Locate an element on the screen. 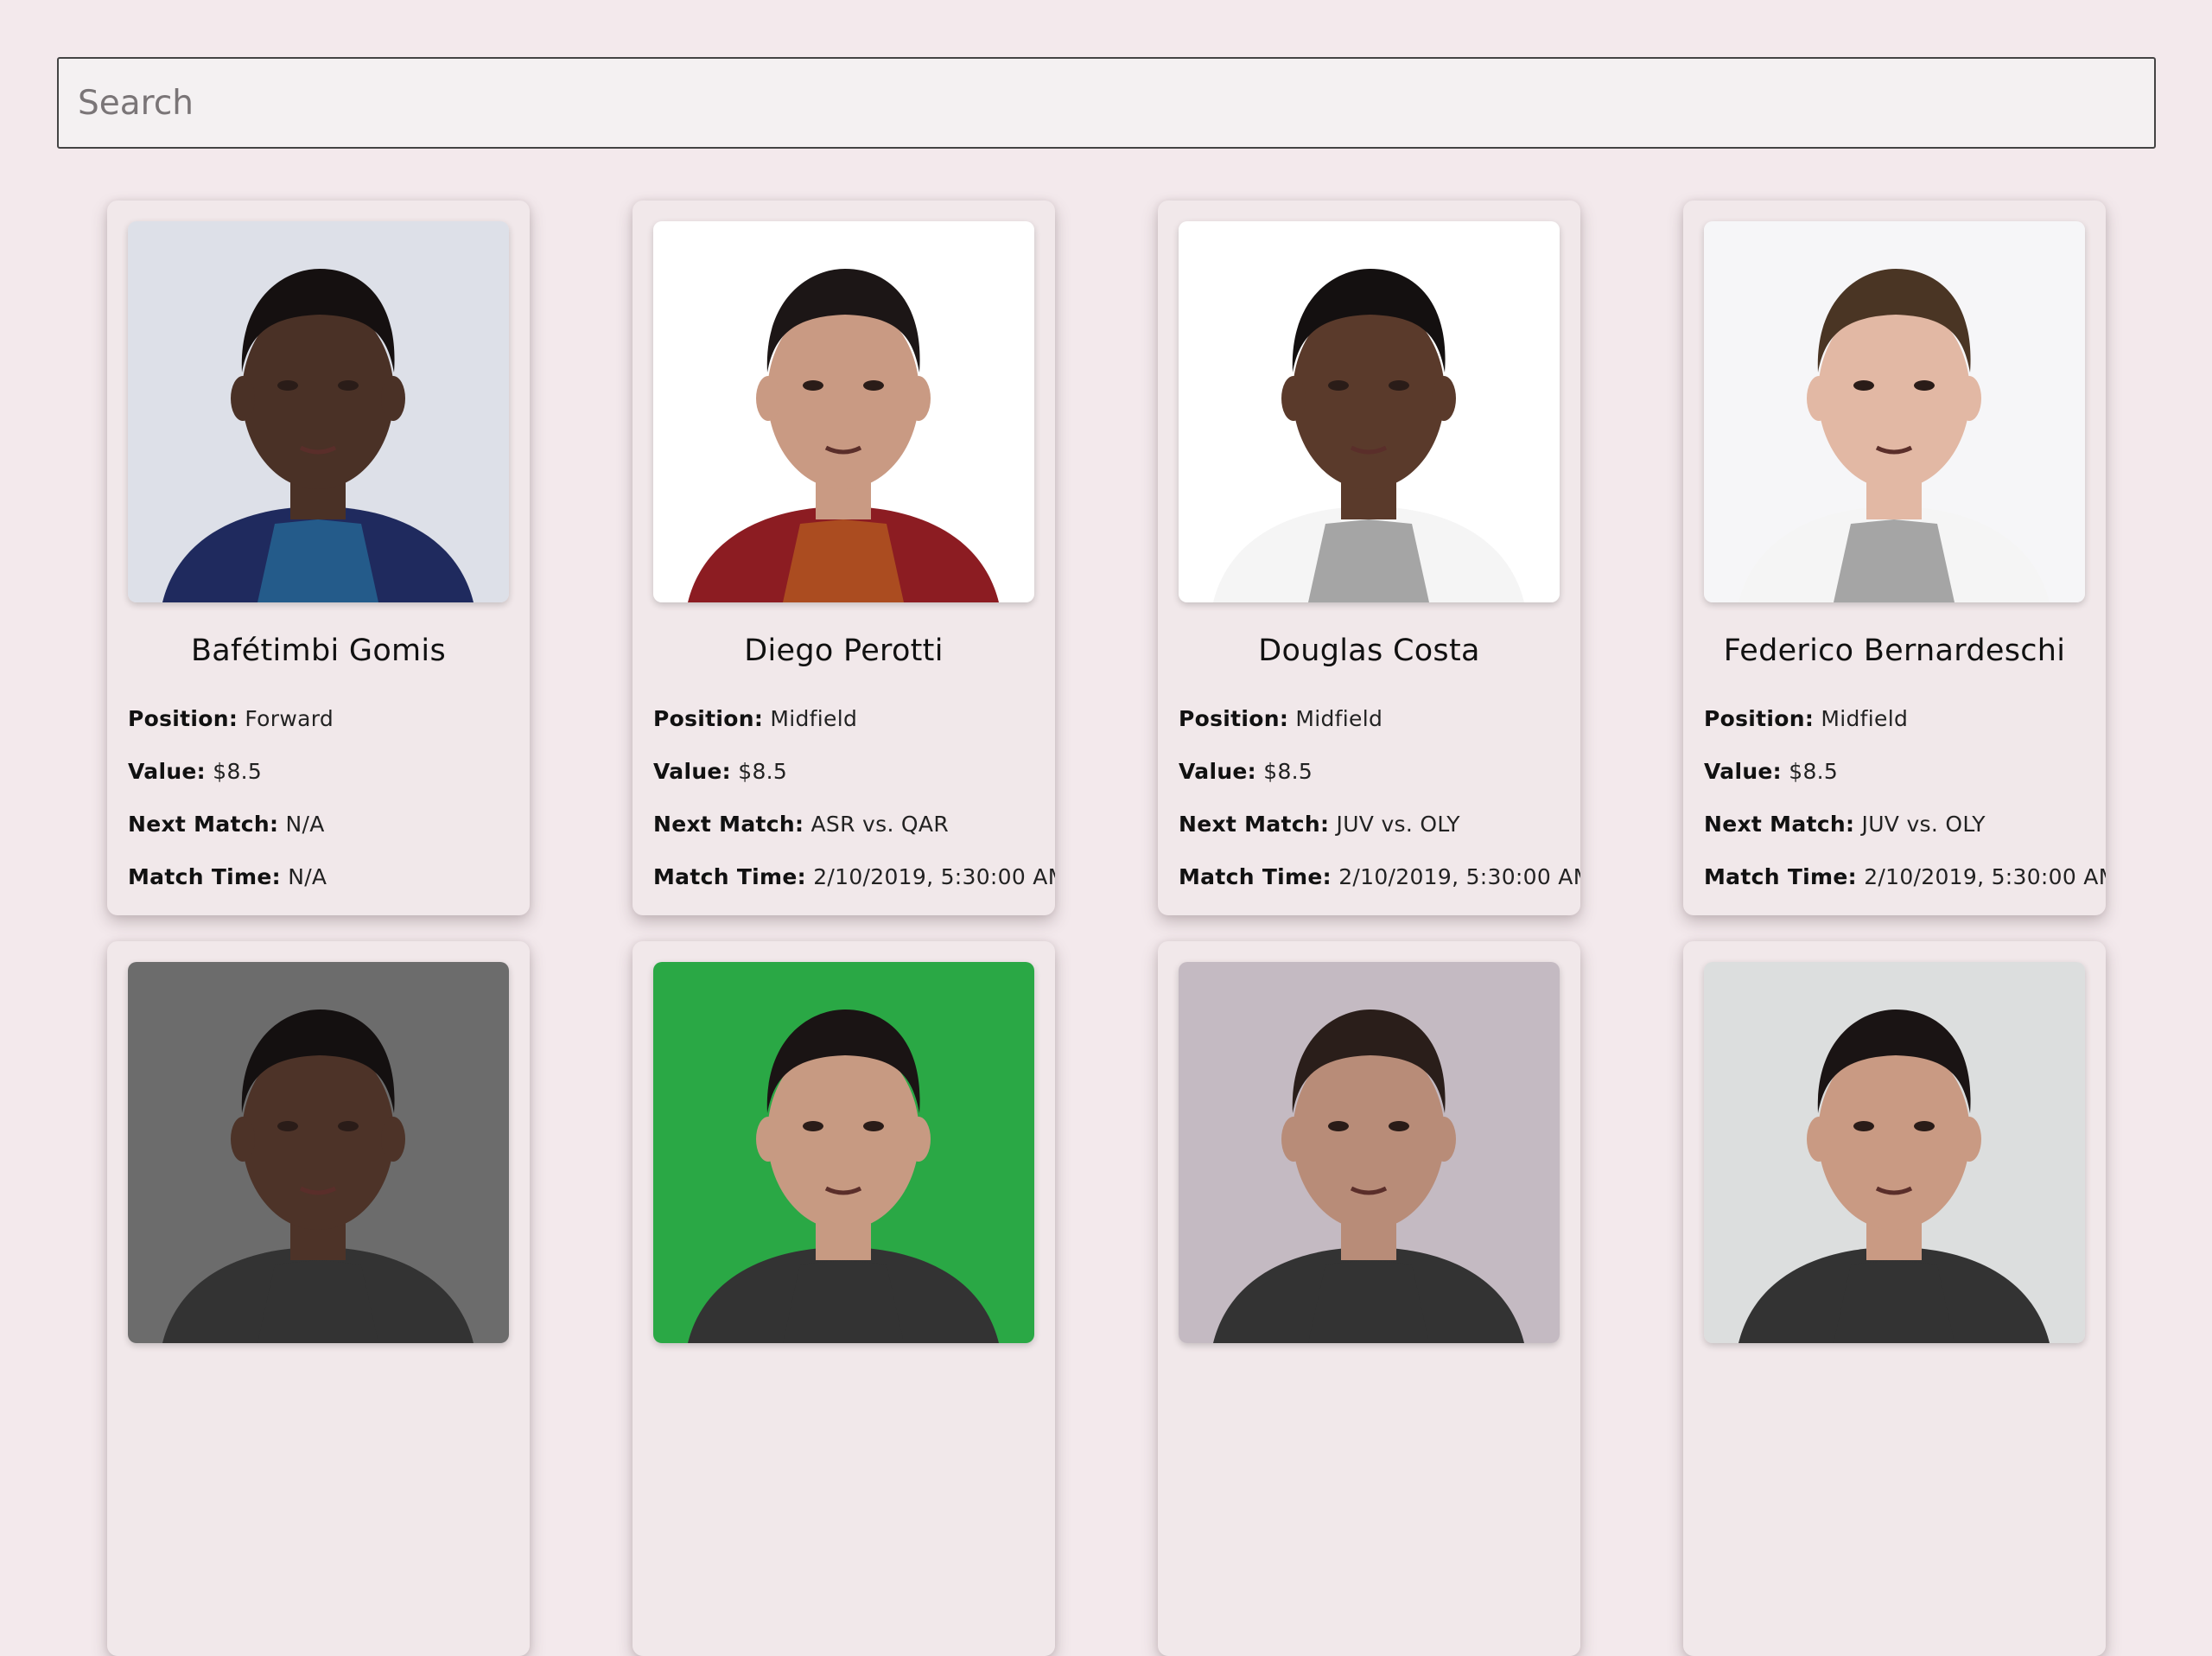 The width and height of the screenshot is (2212, 1656). match-time-value: N/A is located at coordinates (307, 876).